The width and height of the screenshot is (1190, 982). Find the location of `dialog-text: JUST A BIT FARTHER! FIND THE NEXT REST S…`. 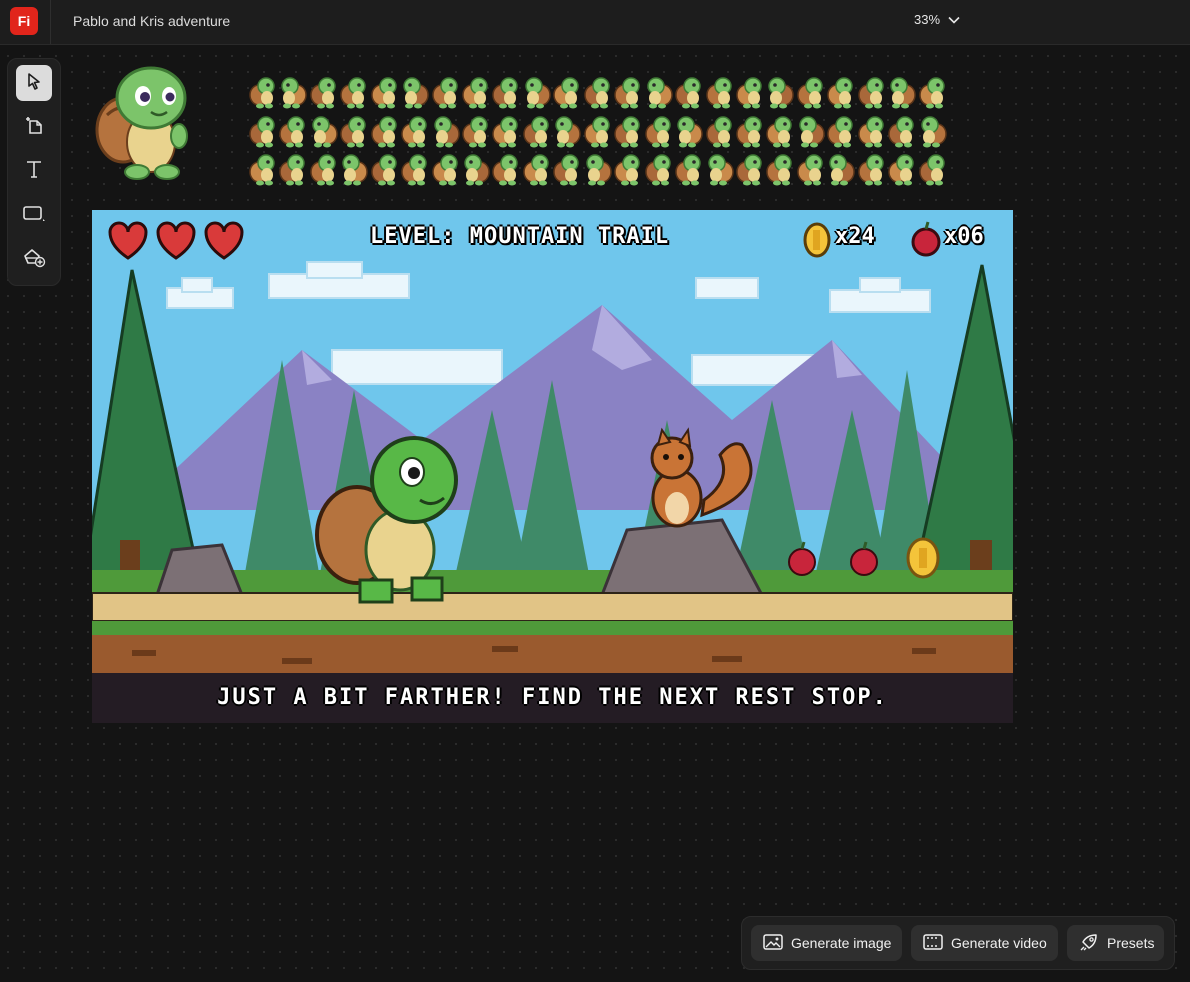

dialog-text: JUST A BIT FARTHER! FIND THE NEXT REST S… is located at coordinates (552, 697).